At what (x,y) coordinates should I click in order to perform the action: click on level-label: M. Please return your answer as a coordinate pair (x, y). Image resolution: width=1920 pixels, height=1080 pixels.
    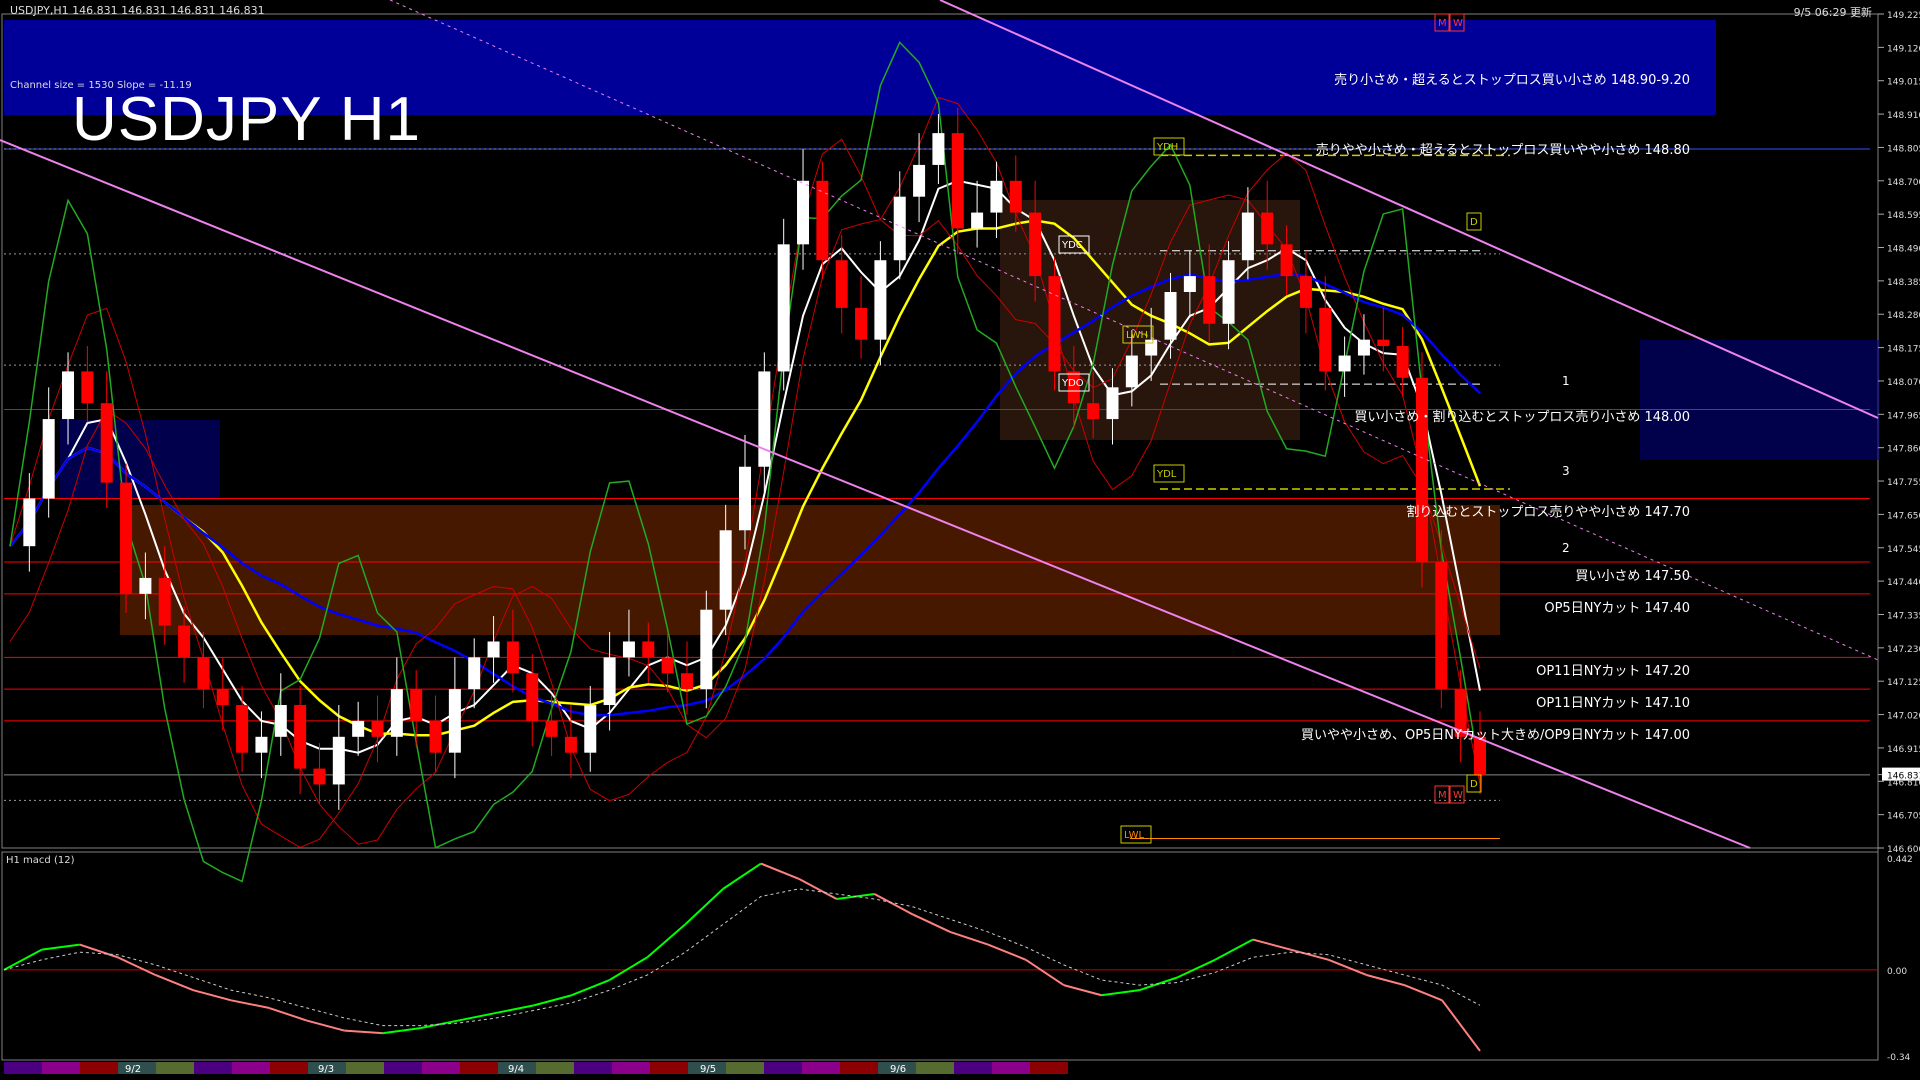
    Looking at the image, I should click on (1442, 795).